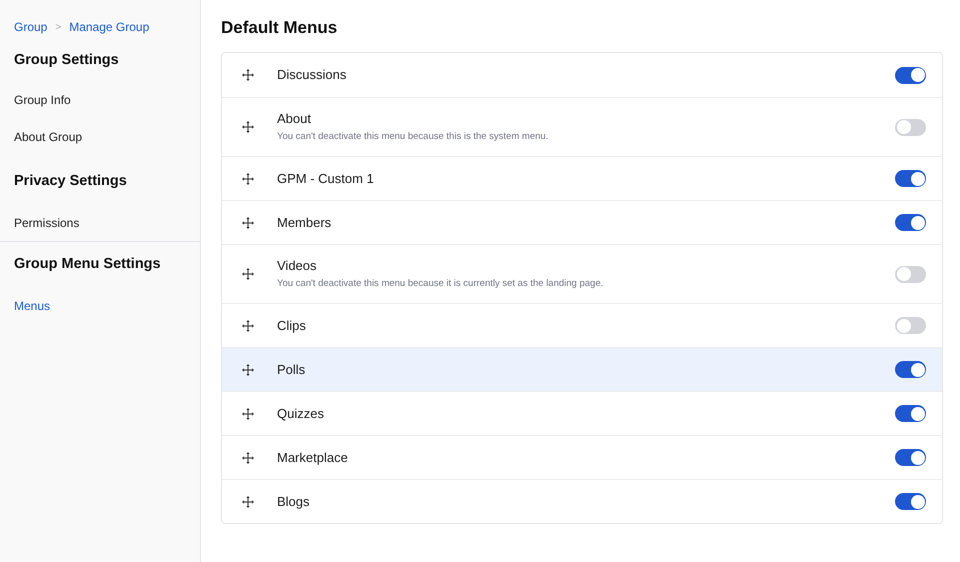 The height and width of the screenshot is (562, 960). Describe the element at coordinates (31, 27) in the screenshot. I see `breadcrumb-link: Group` at that location.